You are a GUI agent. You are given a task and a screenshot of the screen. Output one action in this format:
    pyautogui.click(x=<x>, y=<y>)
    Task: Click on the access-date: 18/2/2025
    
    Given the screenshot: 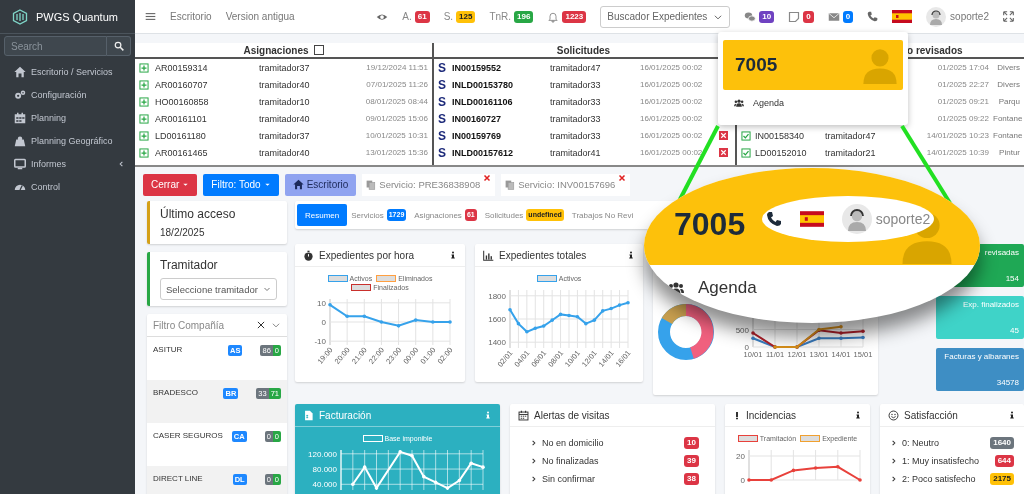 What is the action you would take?
    pyautogui.click(x=183, y=232)
    